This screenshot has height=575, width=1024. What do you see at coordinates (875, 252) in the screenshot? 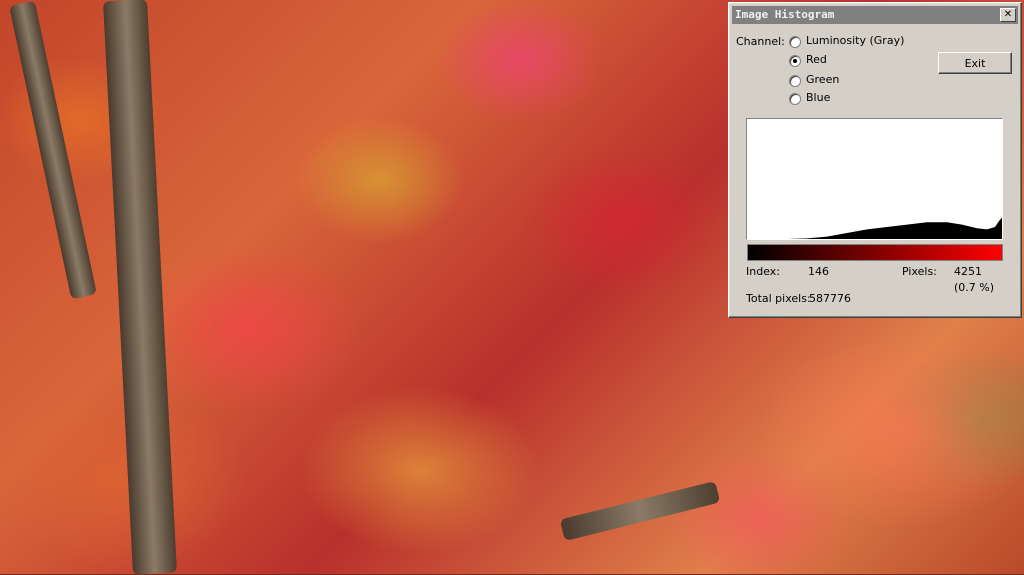
I see `channel-gradient-bar` at bounding box center [875, 252].